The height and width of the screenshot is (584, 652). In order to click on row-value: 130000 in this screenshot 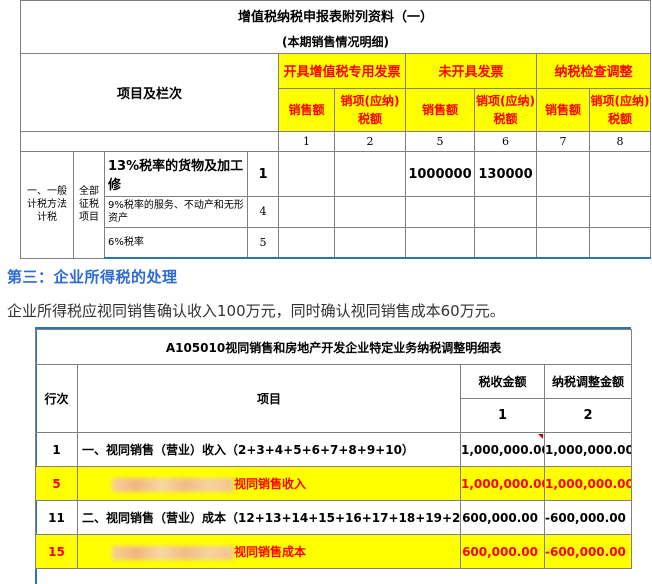, I will do `click(505, 174)`.